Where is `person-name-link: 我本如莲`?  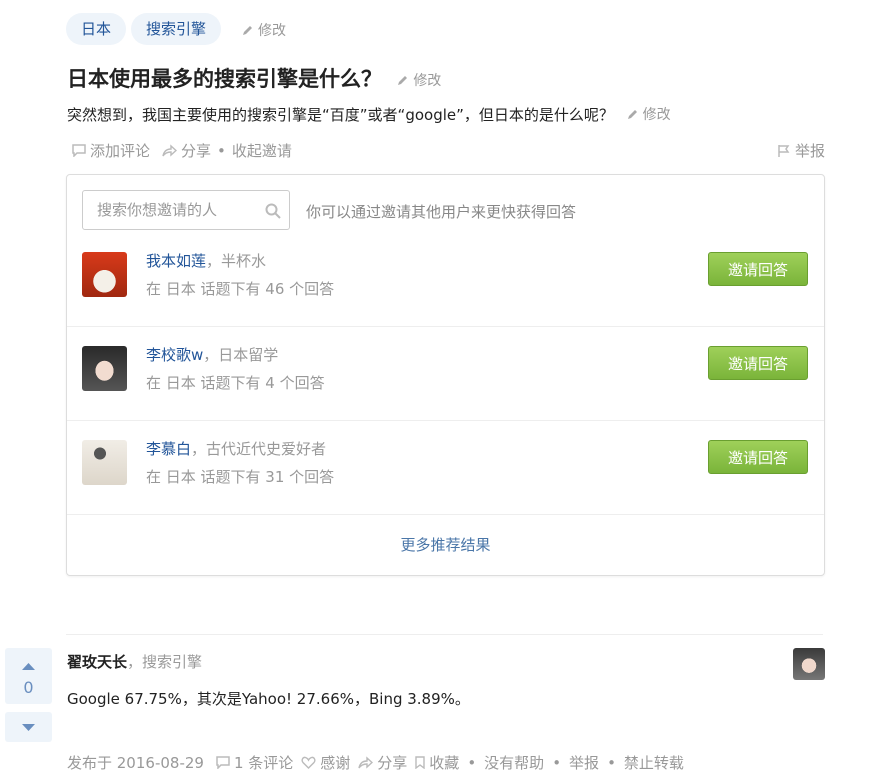
person-name-link: 我本如莲 is located at coordinates (176, 261).